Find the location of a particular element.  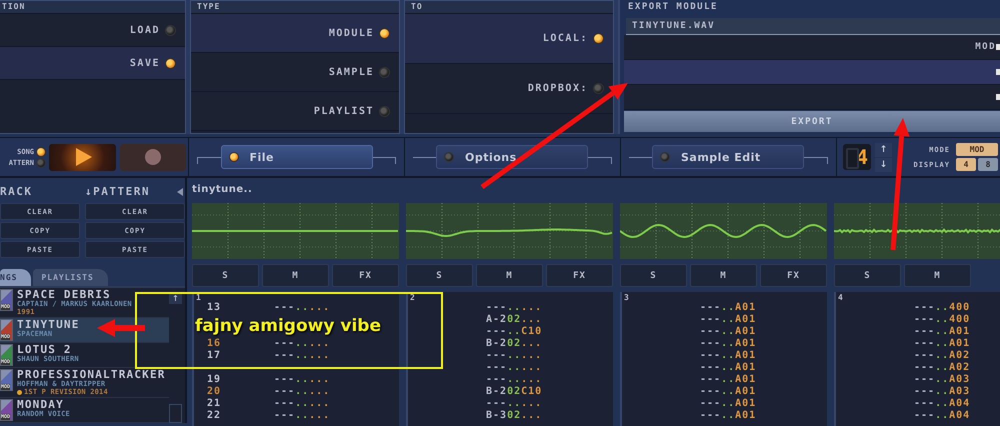

filename-field: TINYTUNE.WAV is located at coordinates (813, 26).